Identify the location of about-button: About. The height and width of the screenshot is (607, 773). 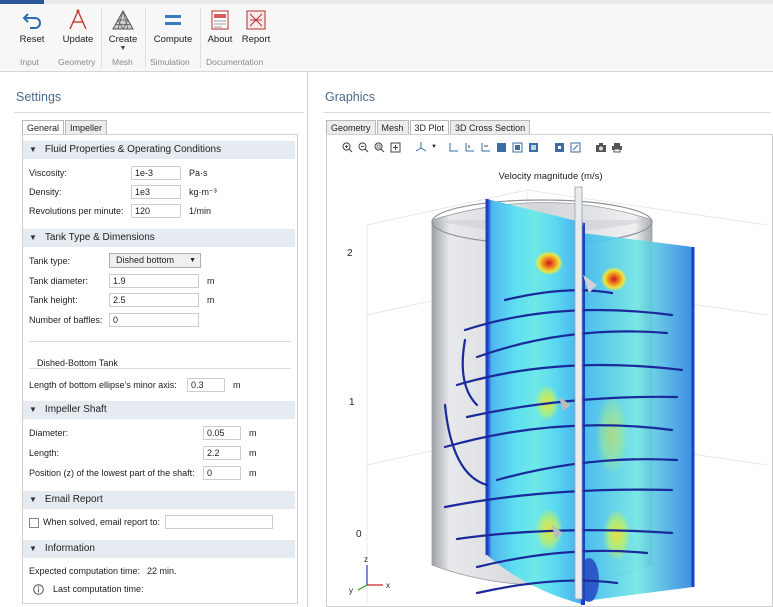
(220, 30).